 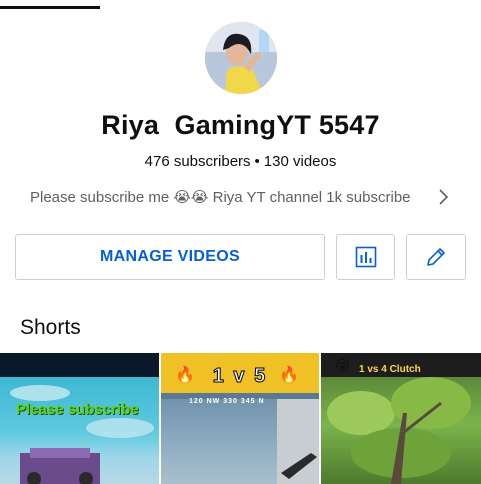 I want to click on fire-icon: 🔥, so click(x=289, y=375).